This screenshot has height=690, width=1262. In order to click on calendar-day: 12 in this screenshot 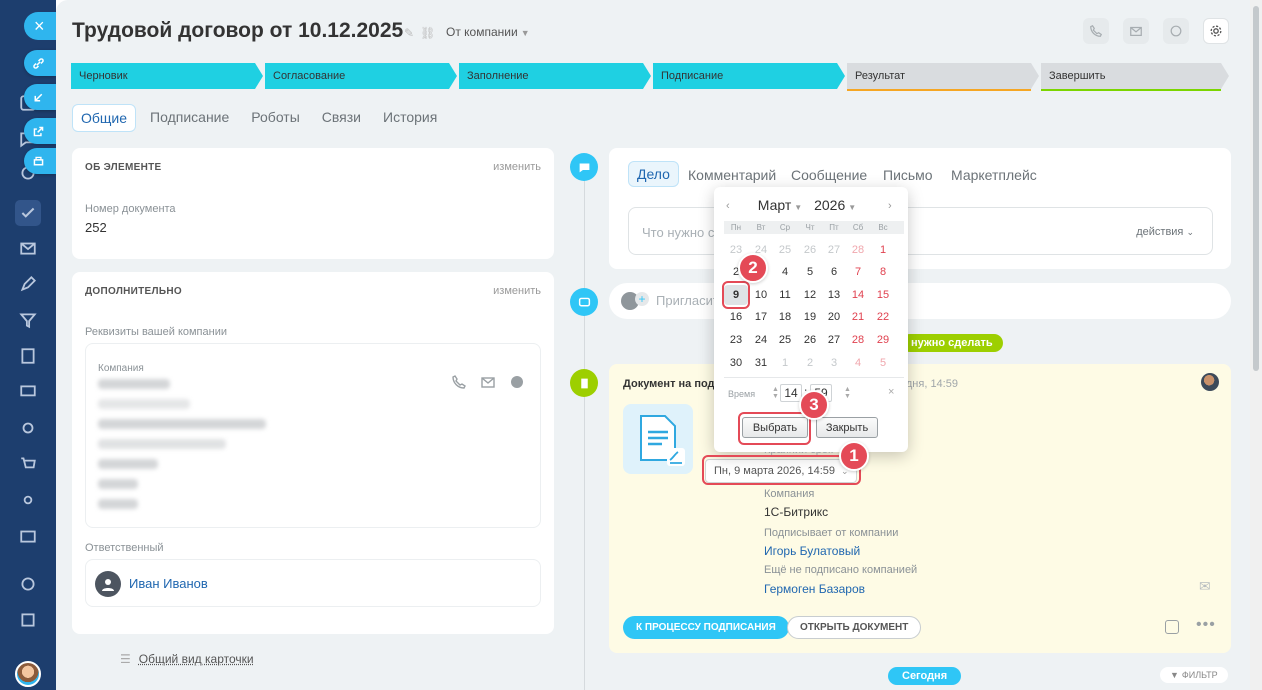, I will do `click(810, 295)`.